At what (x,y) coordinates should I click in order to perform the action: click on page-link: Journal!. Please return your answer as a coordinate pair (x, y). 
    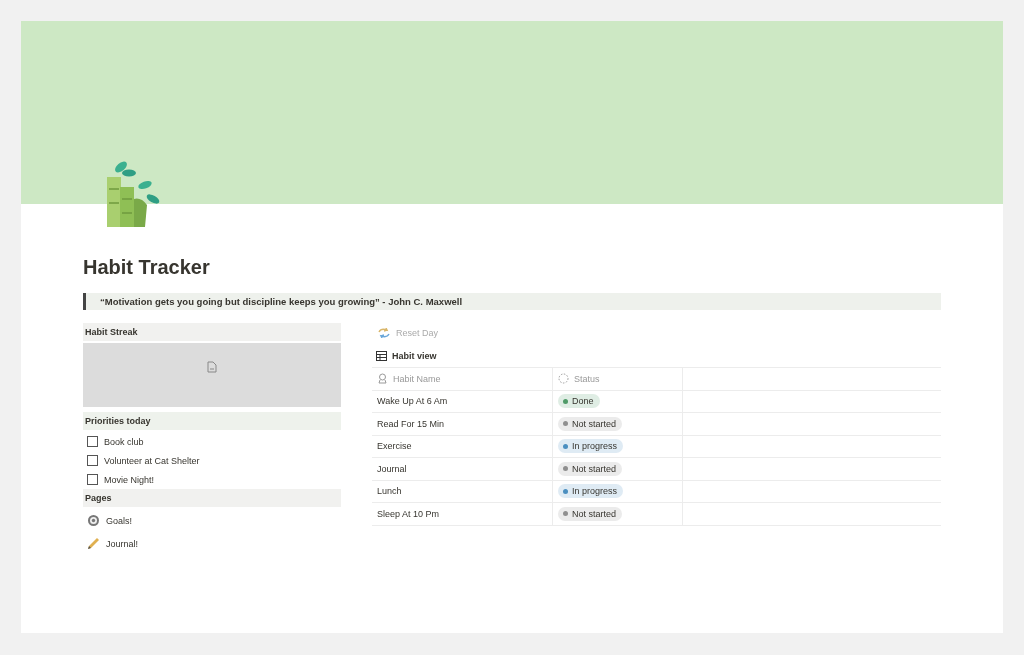
    Looking at the image, I should click on (122, 543).